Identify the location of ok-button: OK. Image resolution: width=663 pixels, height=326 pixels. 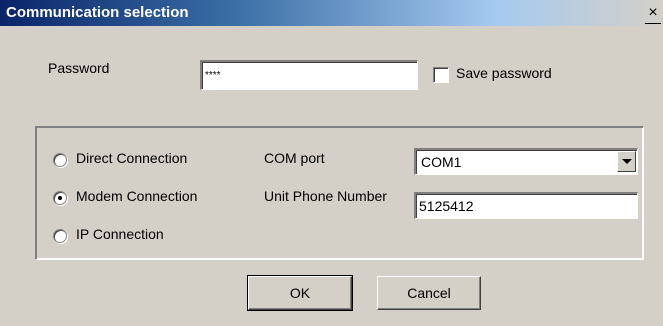
(300, 293).